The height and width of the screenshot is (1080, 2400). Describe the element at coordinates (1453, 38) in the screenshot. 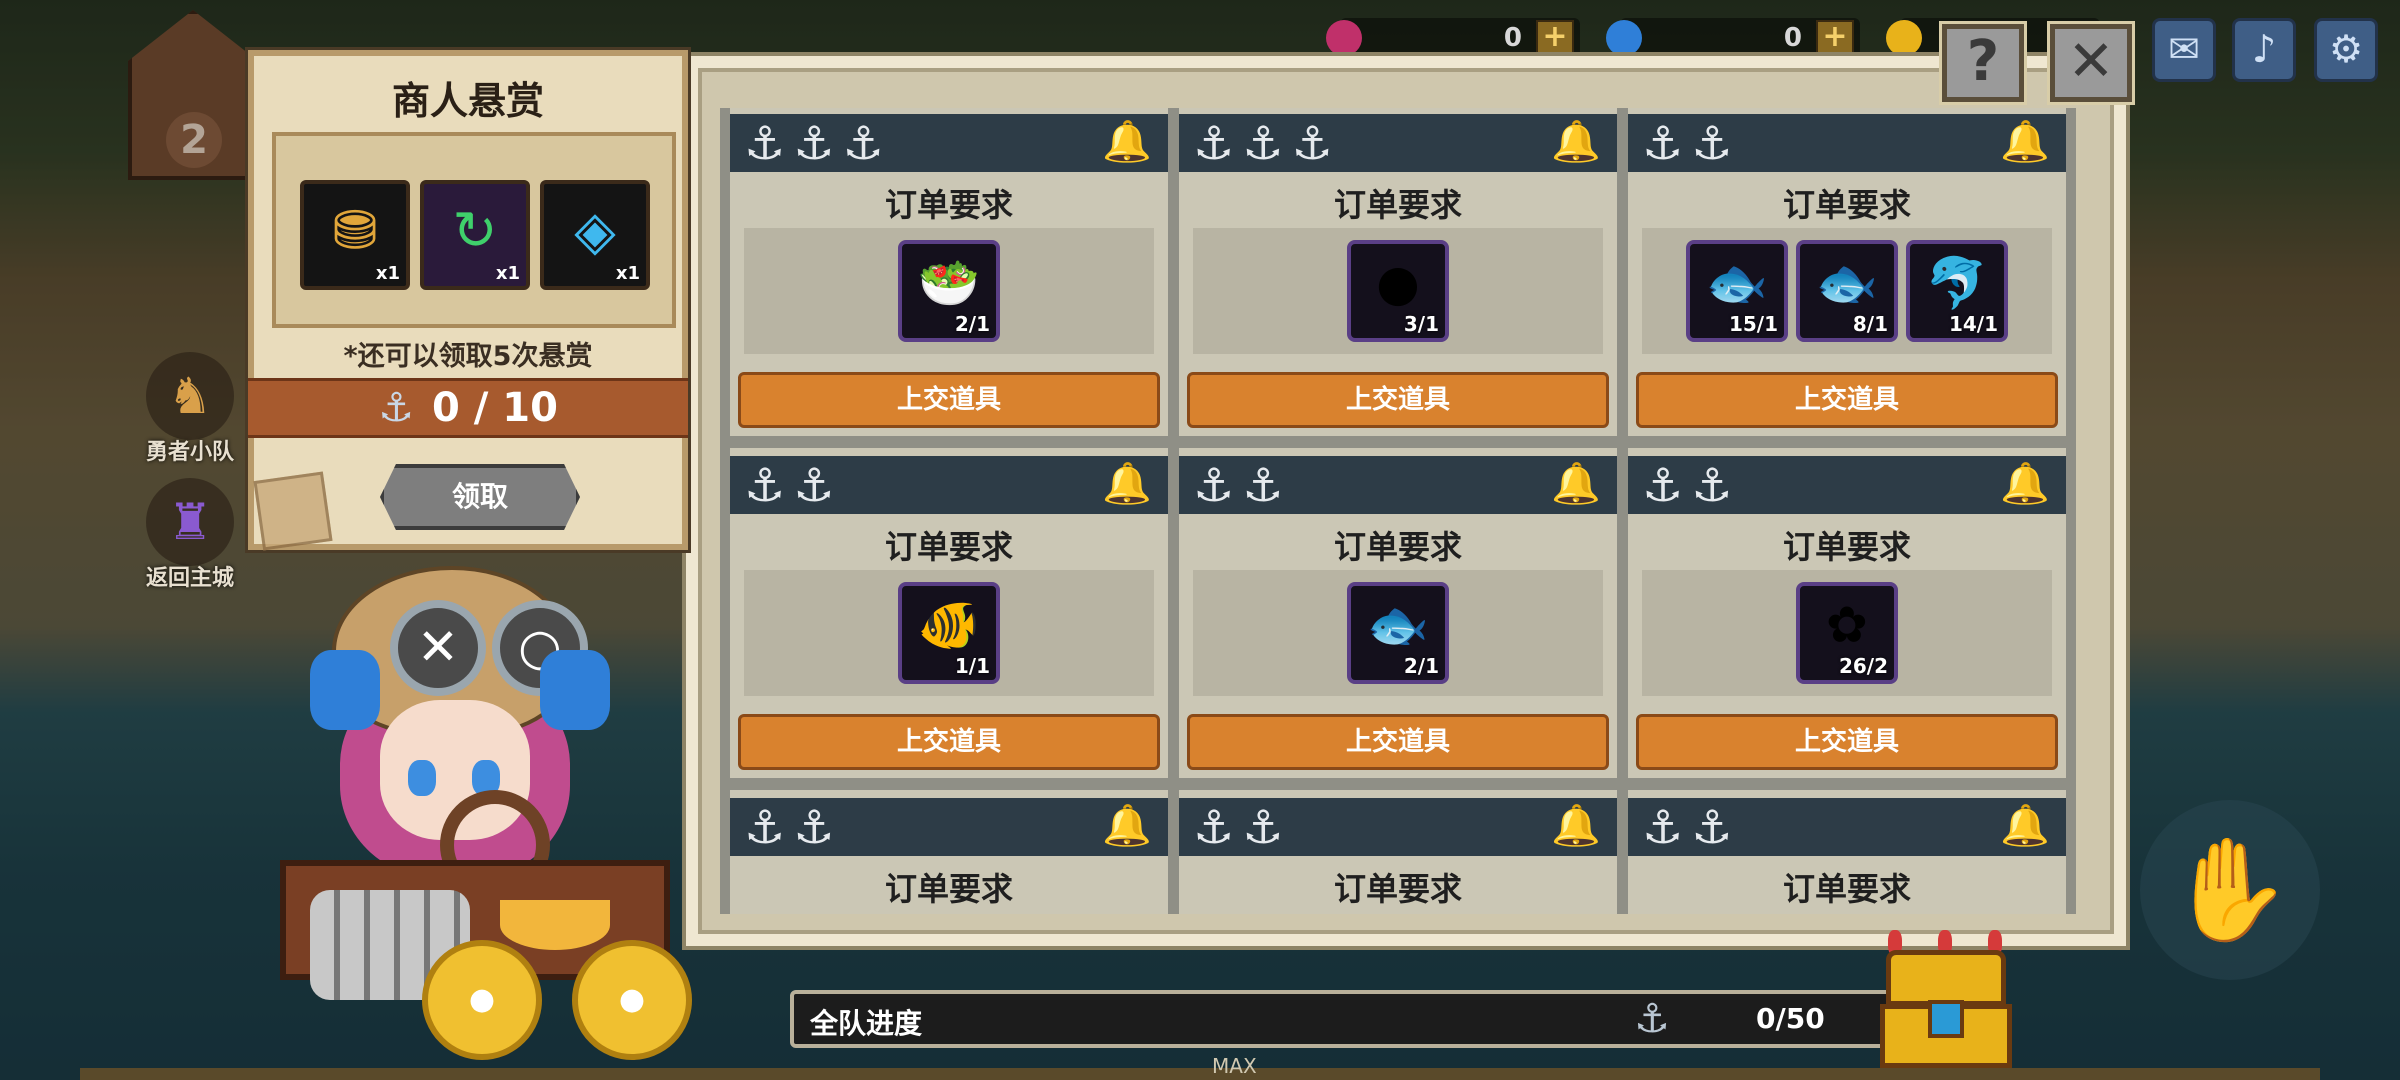

I see `resource-ruby: 0 +` at that location.